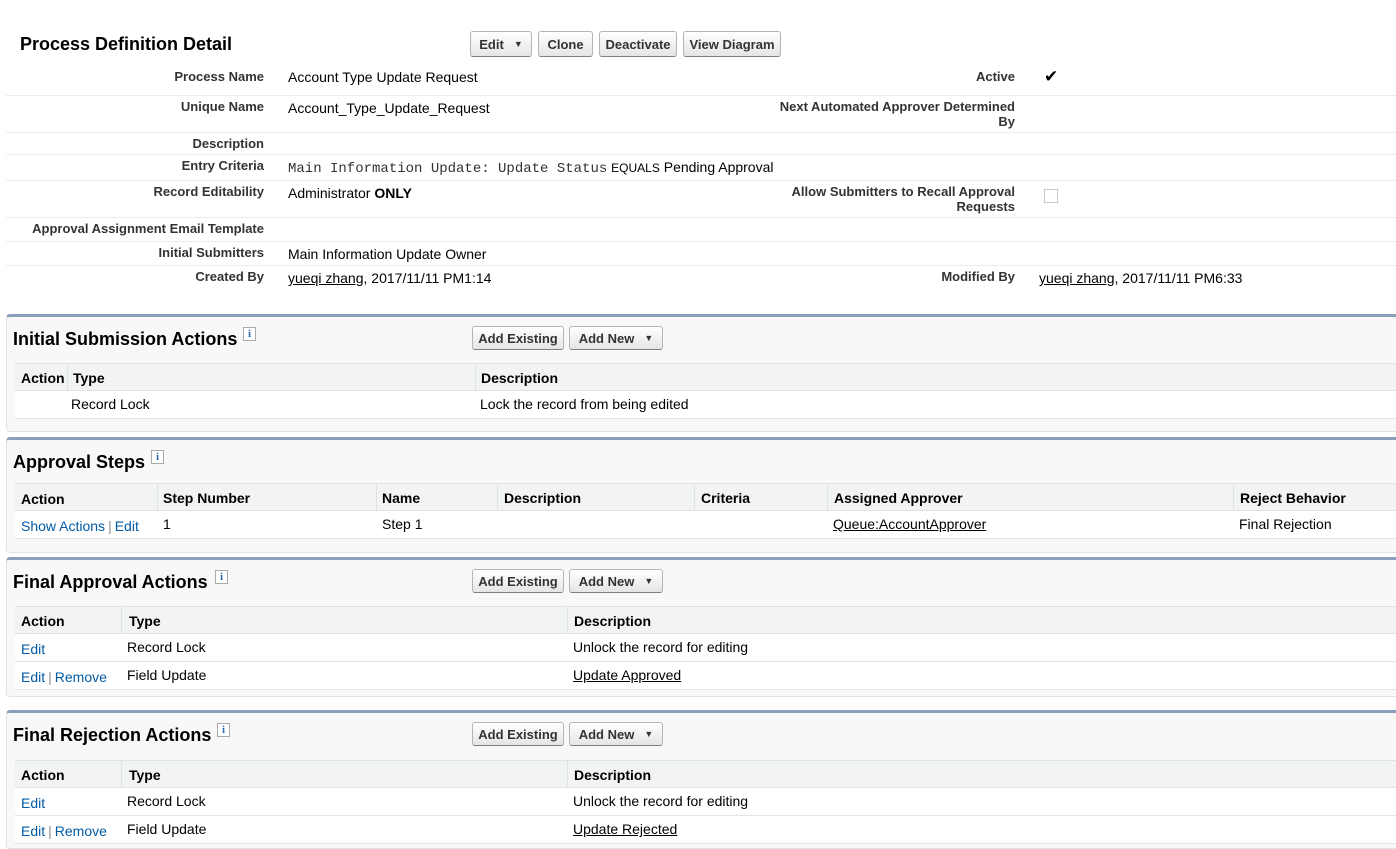  I want to click on edit-label: Edit, so click(491, 44).